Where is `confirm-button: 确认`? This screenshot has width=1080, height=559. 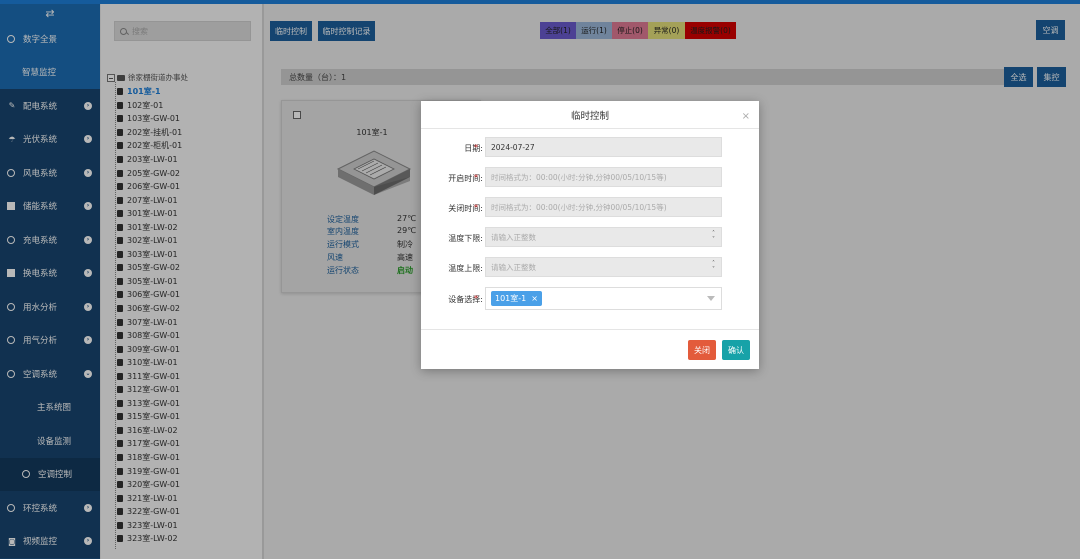 confirm-button: 确认 is located at coordinates (736, 350).